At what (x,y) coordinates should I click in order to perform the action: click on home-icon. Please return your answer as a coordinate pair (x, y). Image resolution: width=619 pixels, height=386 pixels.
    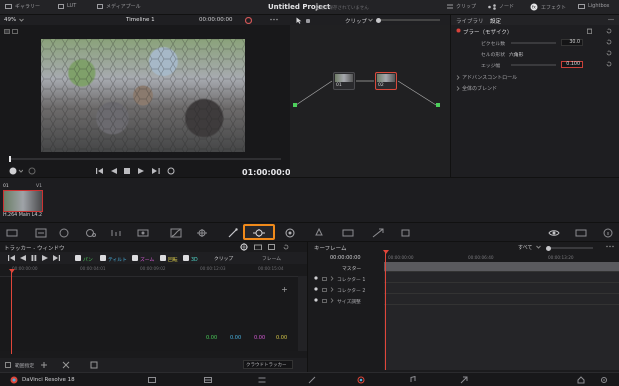
    Looking at the image, I should click on (581, 380).